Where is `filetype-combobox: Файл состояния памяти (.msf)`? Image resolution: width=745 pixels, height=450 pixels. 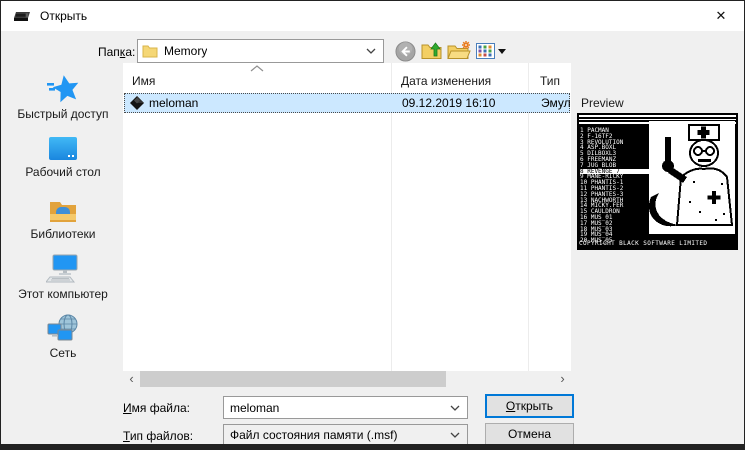
filetype-combobox: Файл состояния памяти (.msf) is located at coordinates (345, 434).